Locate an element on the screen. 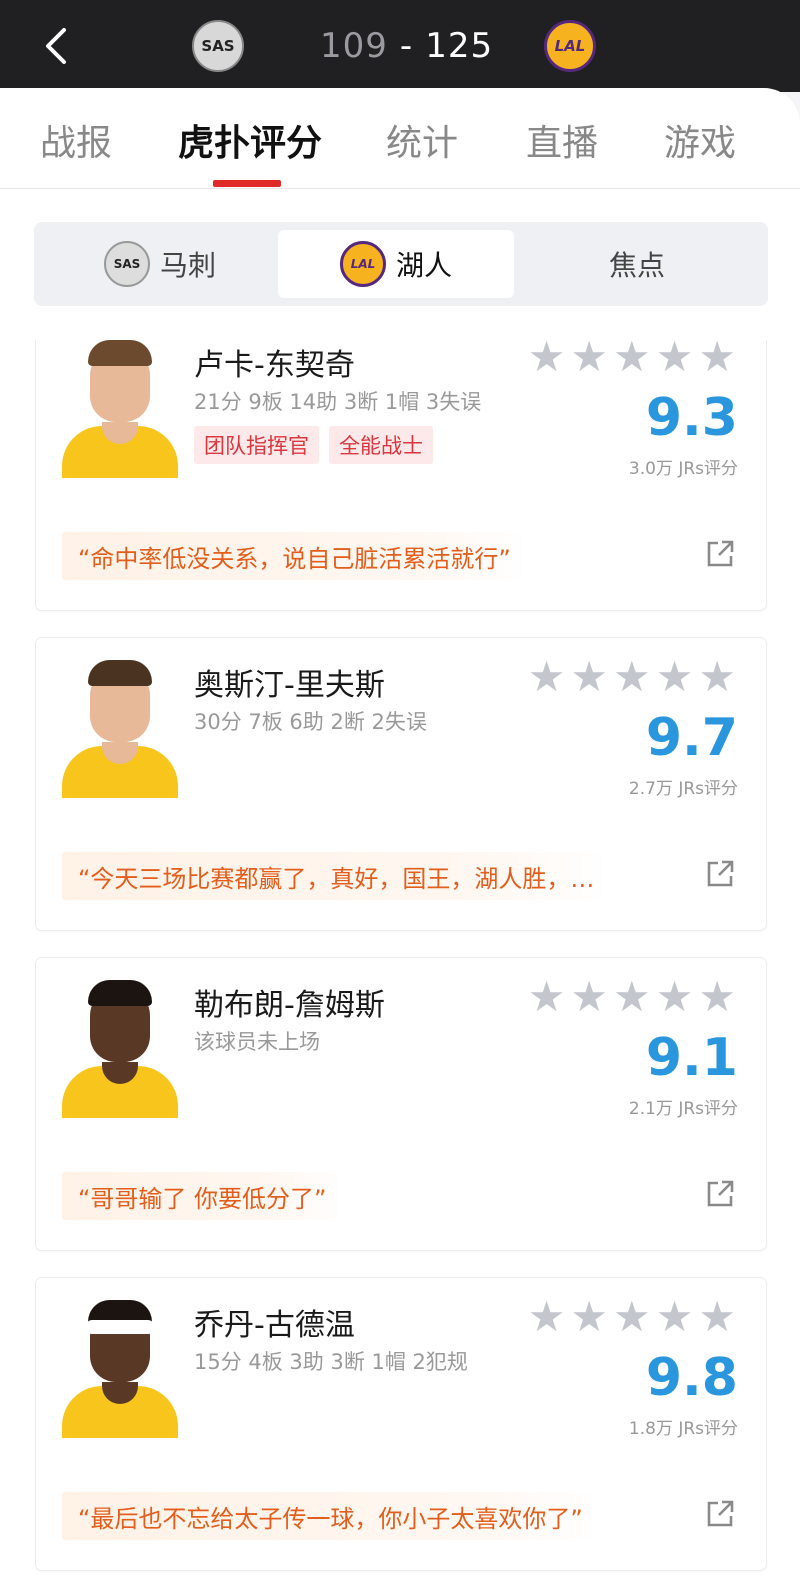 This screenshot has width=800, height=1592. player-stats: 15分 4板 3助 3断 1帽 2犯规 is located at coordinates (331, 1362).